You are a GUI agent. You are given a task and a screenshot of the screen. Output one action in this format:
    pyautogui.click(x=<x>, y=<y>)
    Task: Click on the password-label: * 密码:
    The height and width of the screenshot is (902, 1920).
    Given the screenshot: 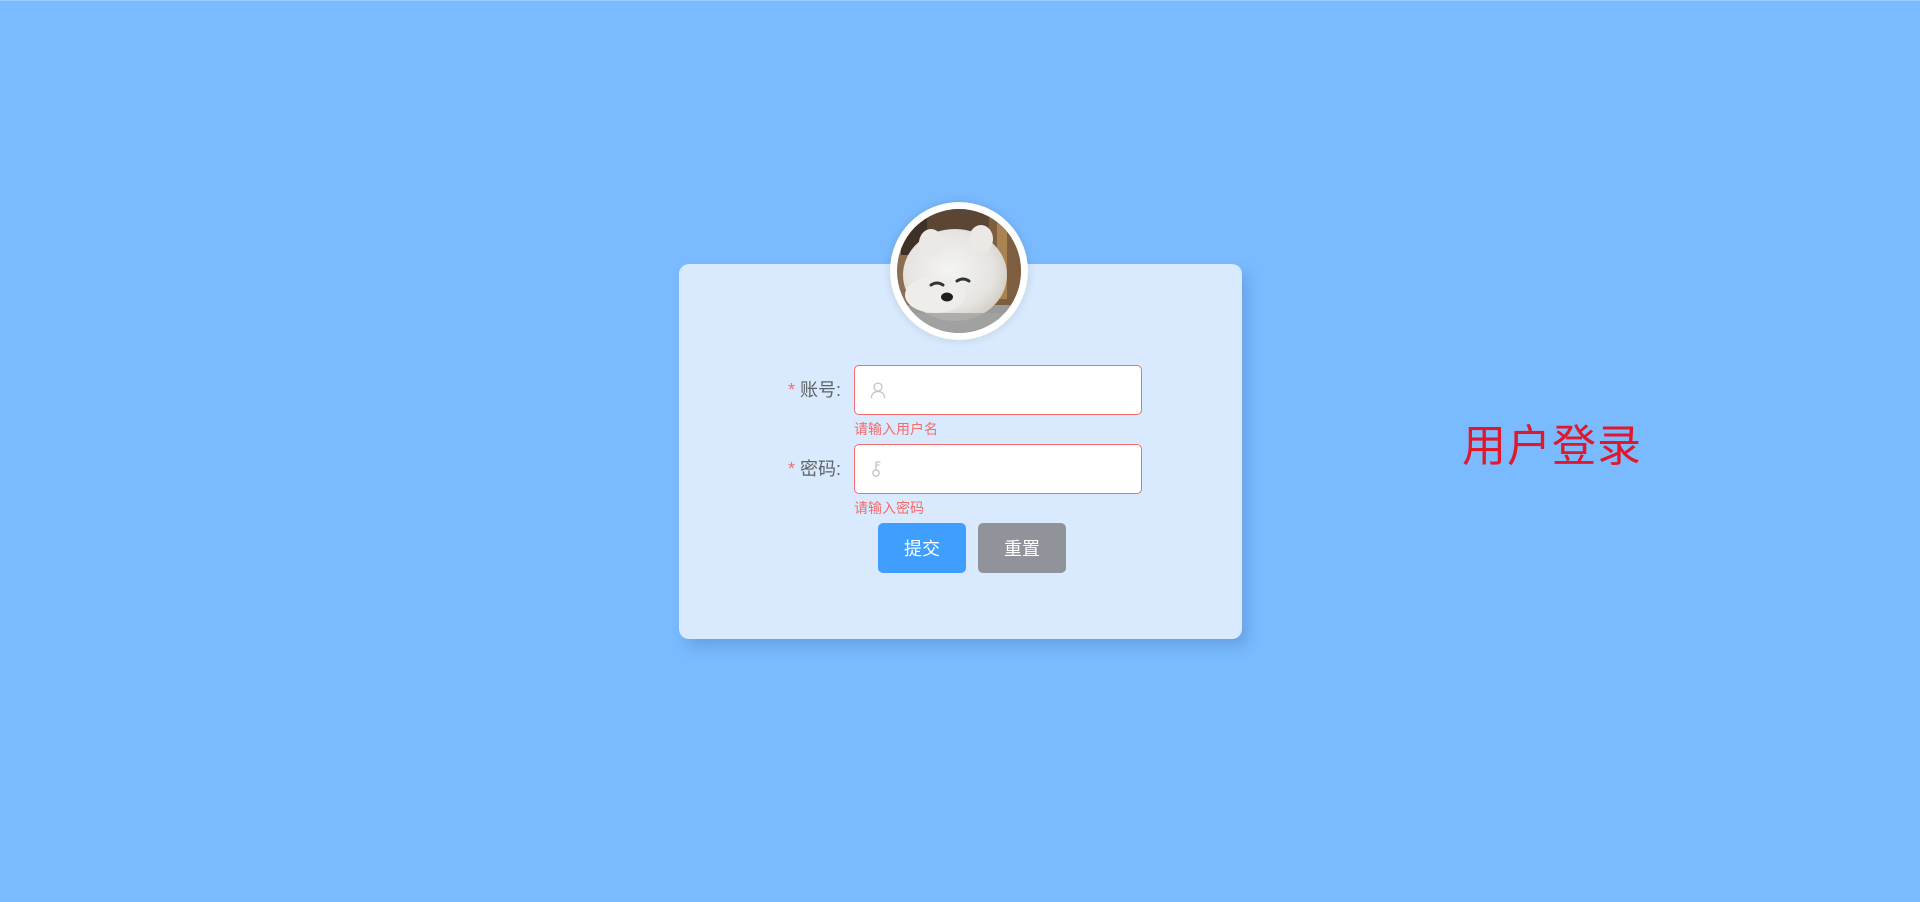 What is the action you would take?
    pyautogui.click(x=814, y=469)
    